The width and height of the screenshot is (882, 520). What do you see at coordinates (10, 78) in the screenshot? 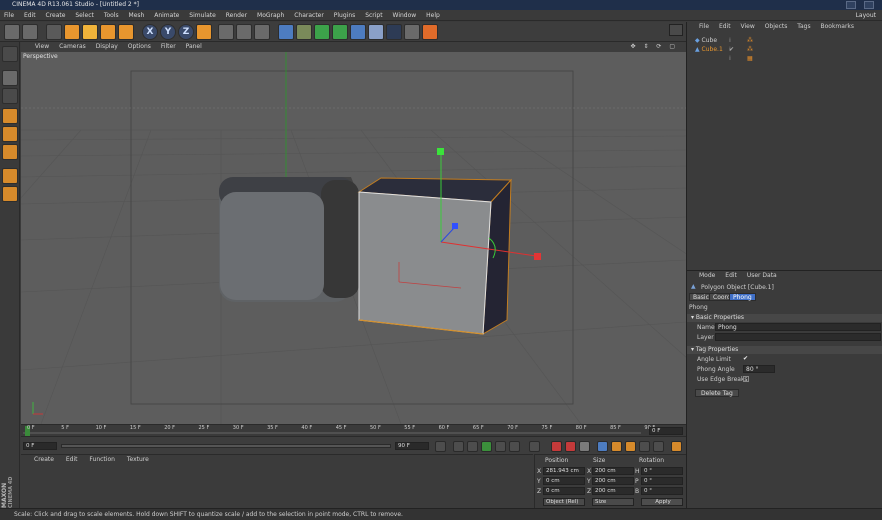
I see `model-mode-icon` at bounding box center [10, 78].